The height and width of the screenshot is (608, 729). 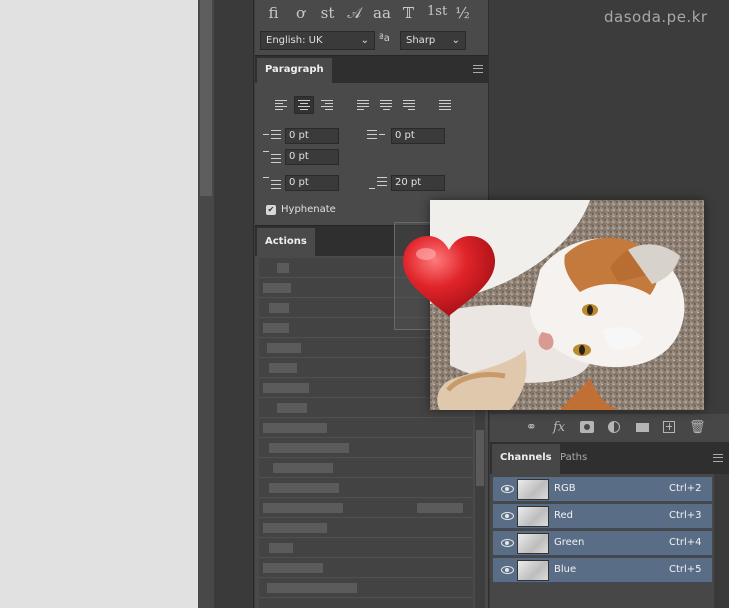 What do you see at coordinates (372, 69) in the screenshot?
I see `paragraph-tabbar: Paragraph` at bounding box center [372, 69].